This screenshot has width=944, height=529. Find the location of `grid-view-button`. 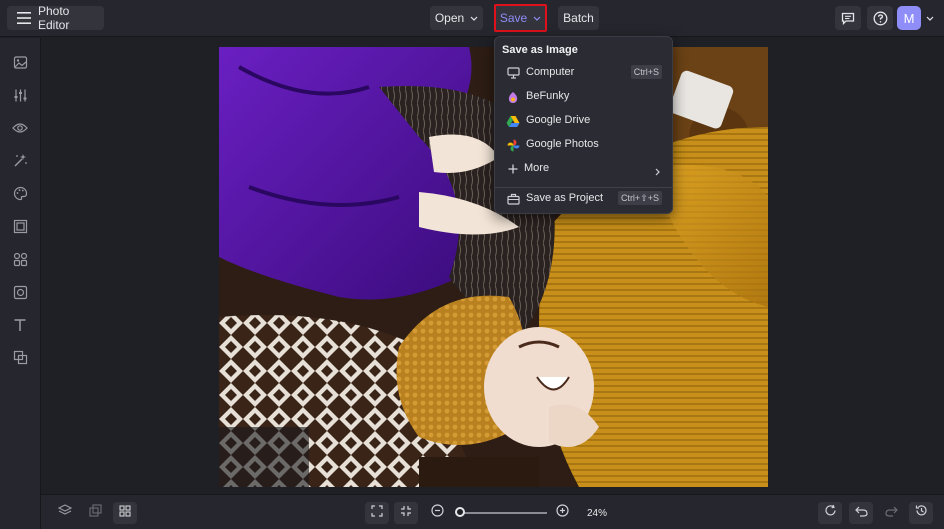

grid-view-button is located at coordinates (125, 513).